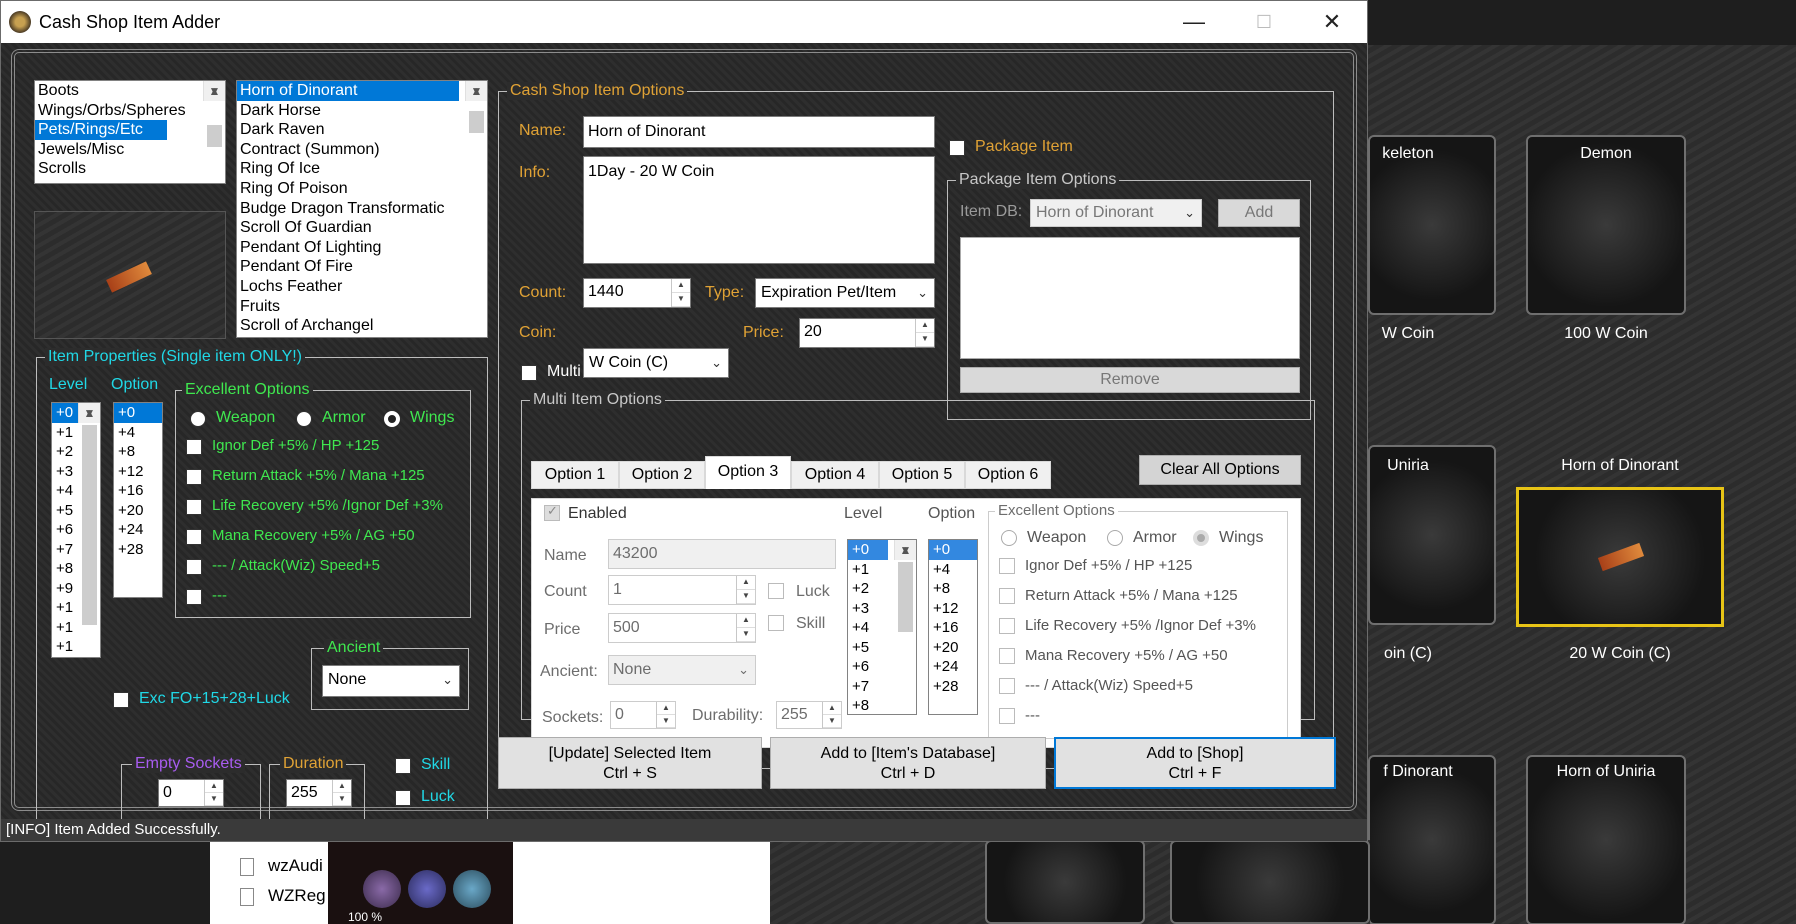 The image size is (1796, 924). What do you see at coordinates (1194, 22) in the screenshot?
I see `minimize-button: —` at bounding box center [1194, 22].